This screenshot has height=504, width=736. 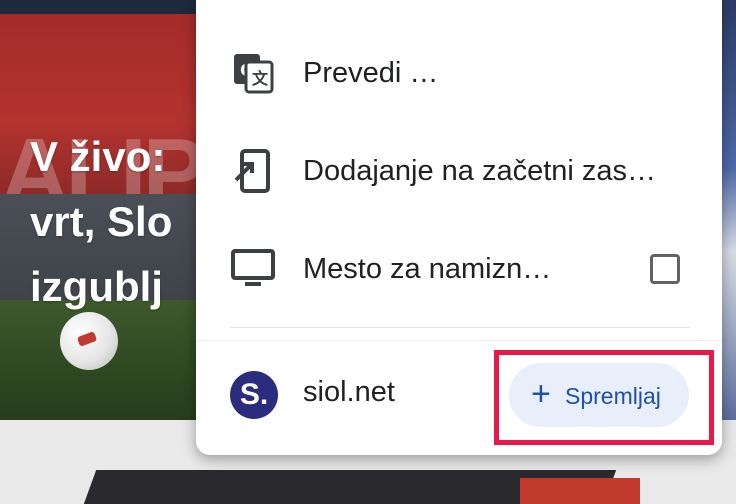 What do you see at coordinates (459, 340) in the screenshot?
I see `menu-section-divider` at bounding box center [459, 340].